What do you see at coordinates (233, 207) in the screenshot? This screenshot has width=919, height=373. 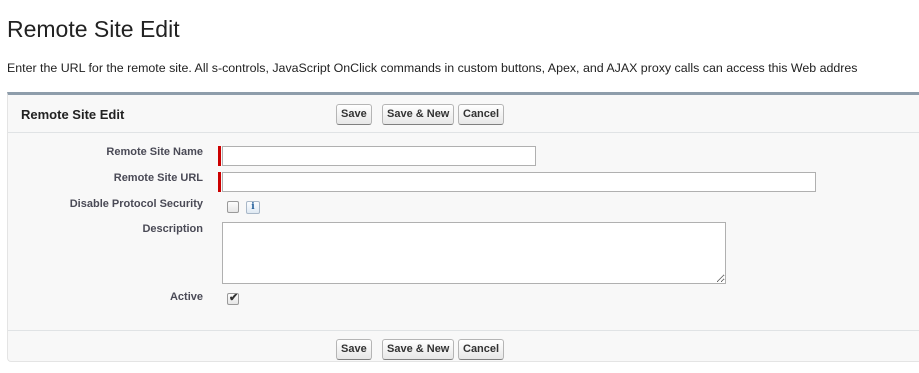 I see `disable-protocol-security-checkbox` at bounding box center [233, 207].